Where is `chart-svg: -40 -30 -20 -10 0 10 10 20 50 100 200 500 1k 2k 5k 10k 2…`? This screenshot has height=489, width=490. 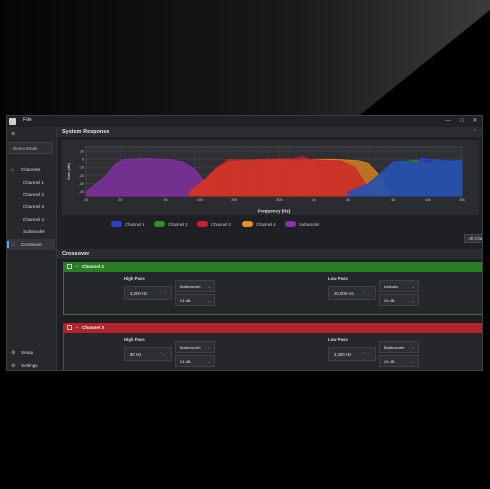 chart-svg: -40 -30 -20 -10 0 10 10 20 50 100 200 500 1k 2k 5k 10k 2… is located at coordinates (265, 180).